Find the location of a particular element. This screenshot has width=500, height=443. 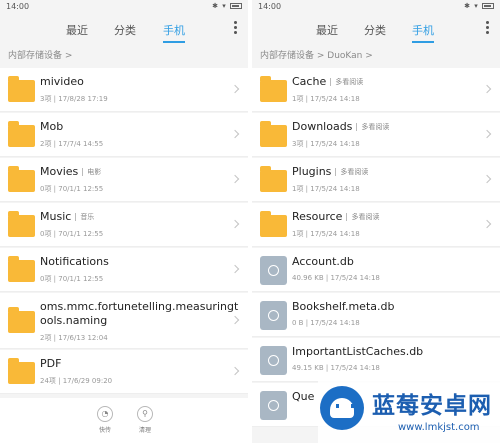

item-tag: 音乐 is located at coordinates (85, 217).